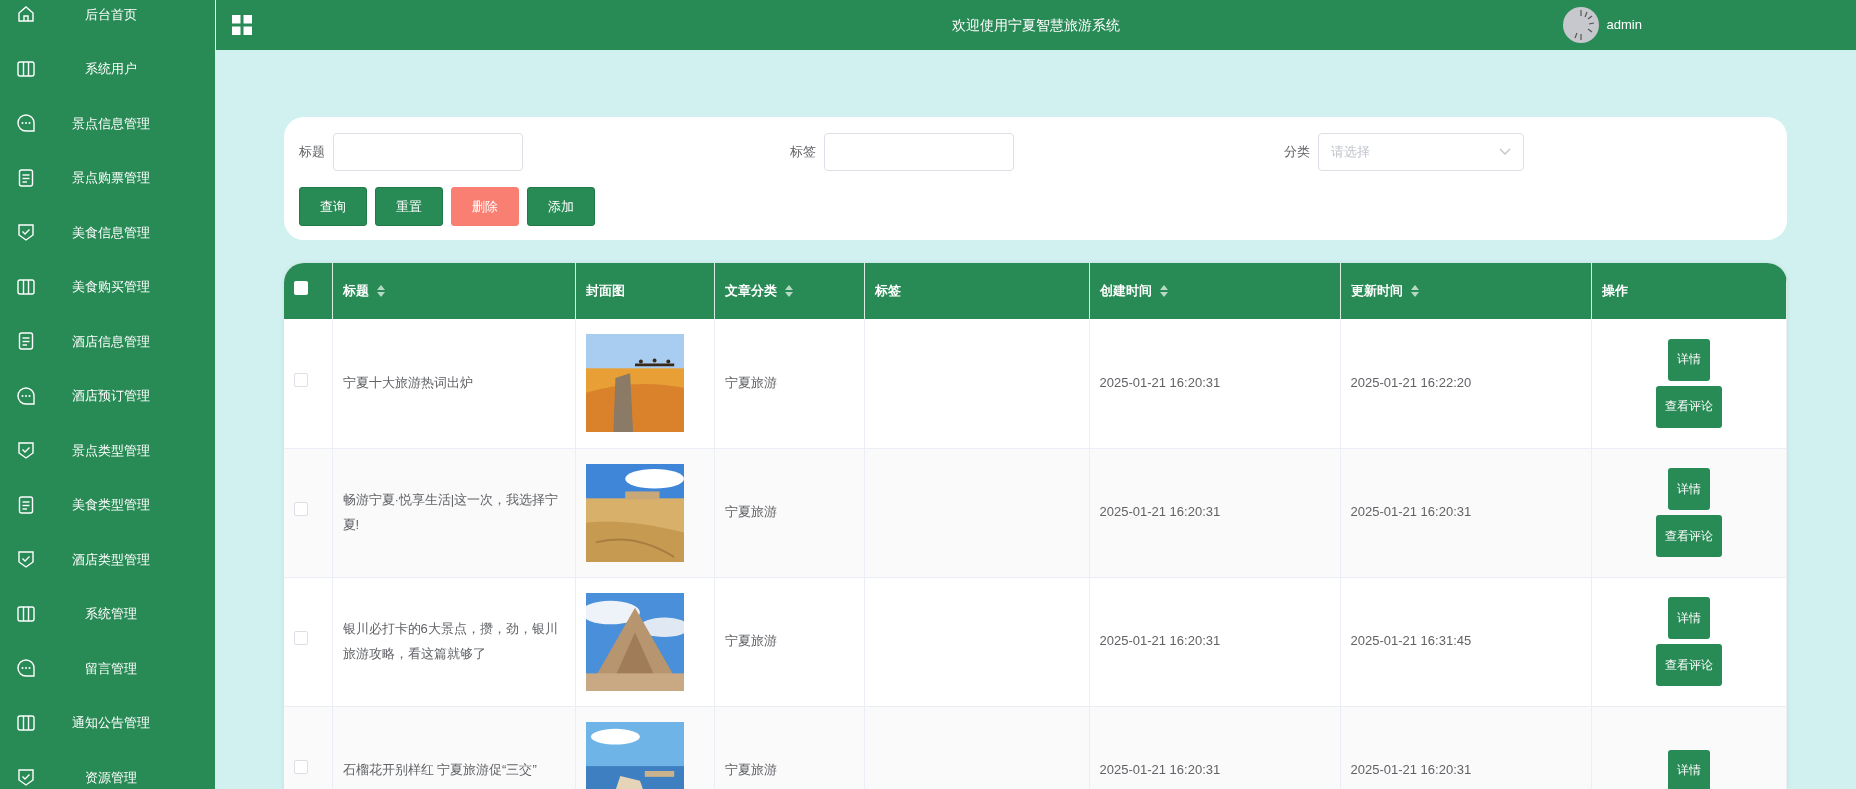 The height and width of the screenshot is (789, 1856). What do you see at coordinates (1411, 641) in the screenshot?
I see `updated-time: 2025-01-21 16:31:45` at bounding box center [1411, 641].